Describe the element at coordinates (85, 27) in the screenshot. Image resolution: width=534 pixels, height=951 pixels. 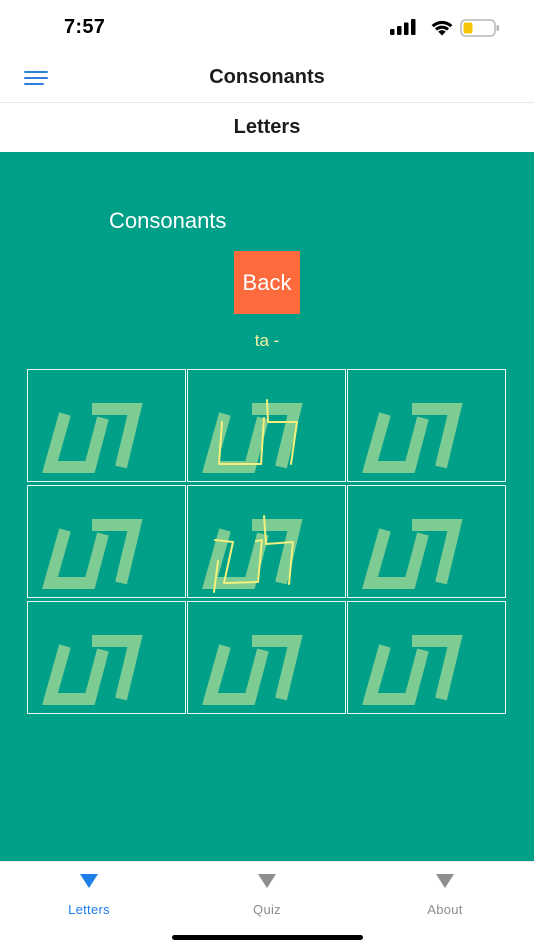
I see `status-time: 7:57` at that location.